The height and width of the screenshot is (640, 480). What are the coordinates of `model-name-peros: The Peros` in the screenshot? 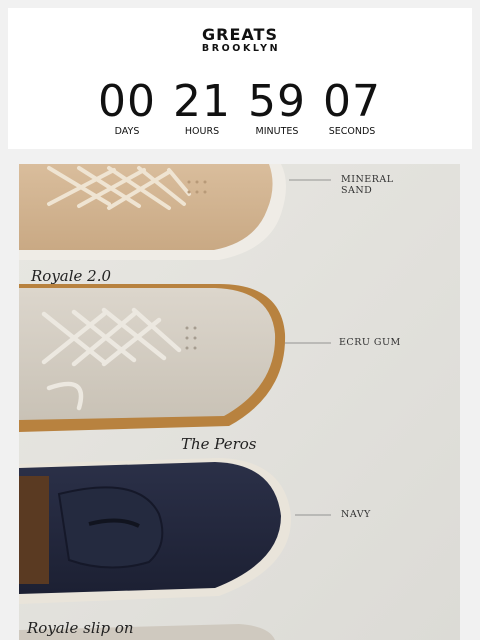 It's located at (219, 444).